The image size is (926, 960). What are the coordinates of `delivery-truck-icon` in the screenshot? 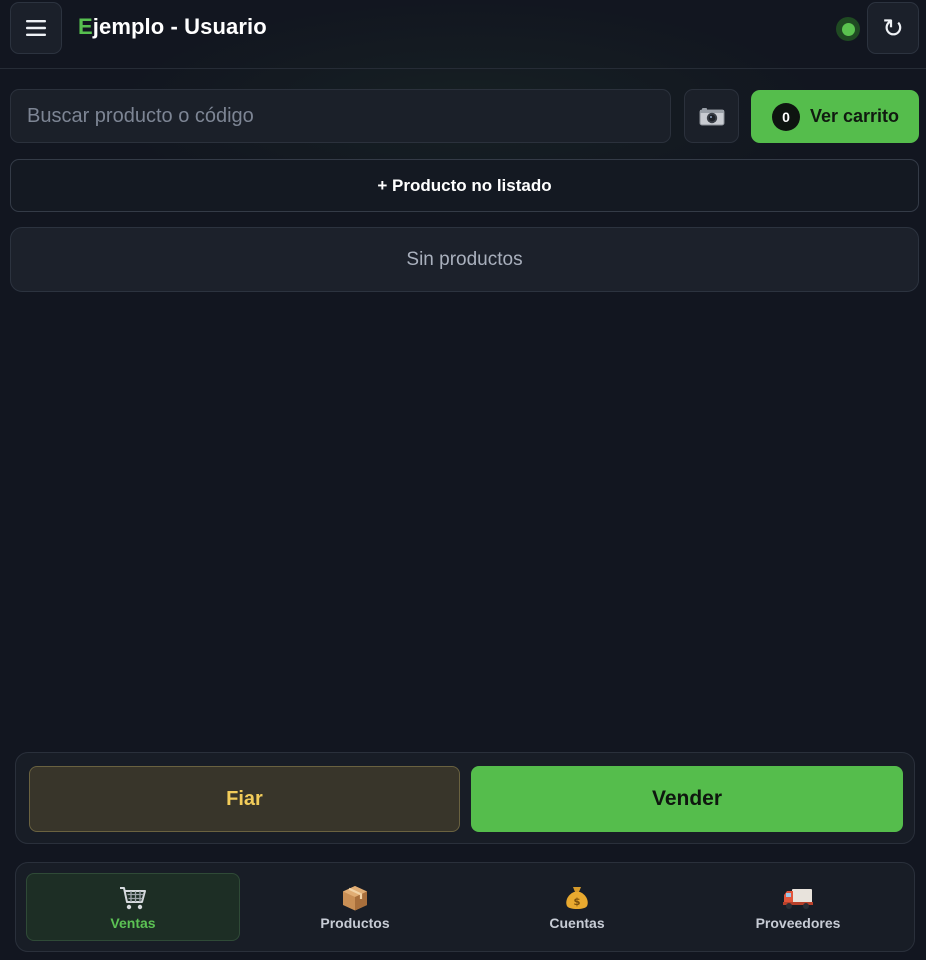 It's located at (798, 898).